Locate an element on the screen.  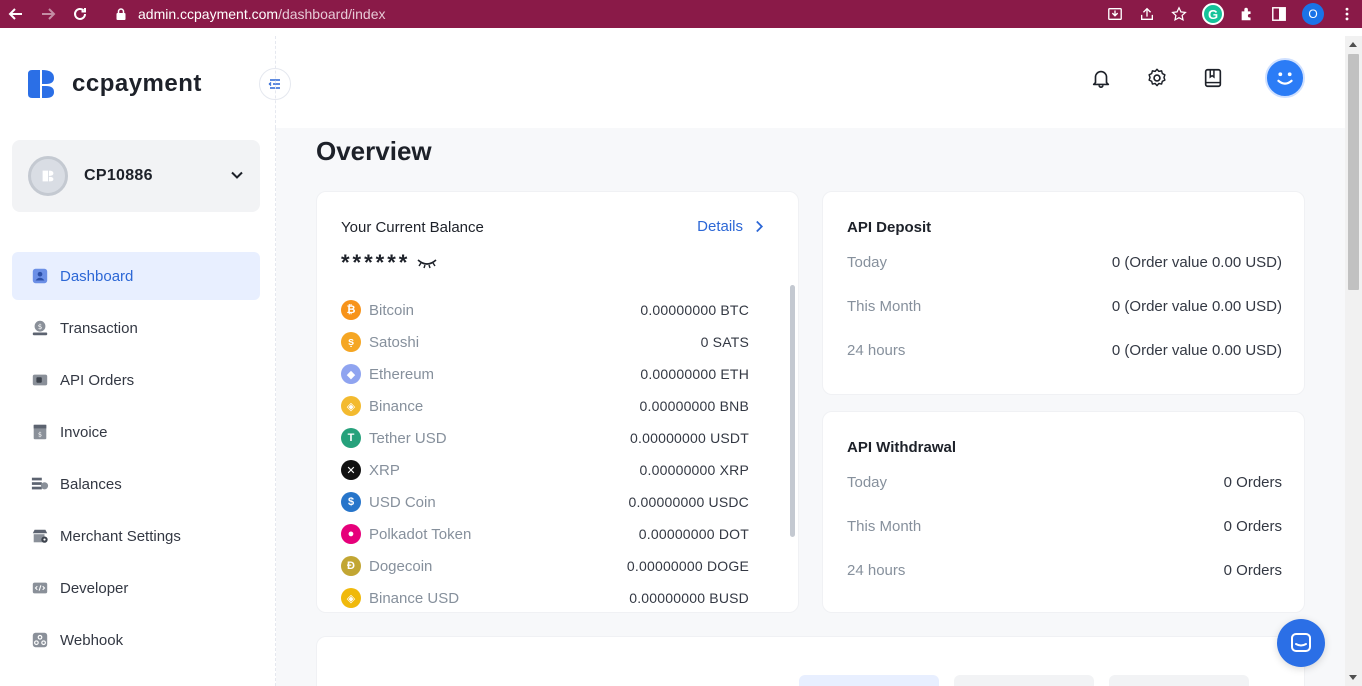
scroll-up-arrow-icon is located at coordinates (1353, 44).